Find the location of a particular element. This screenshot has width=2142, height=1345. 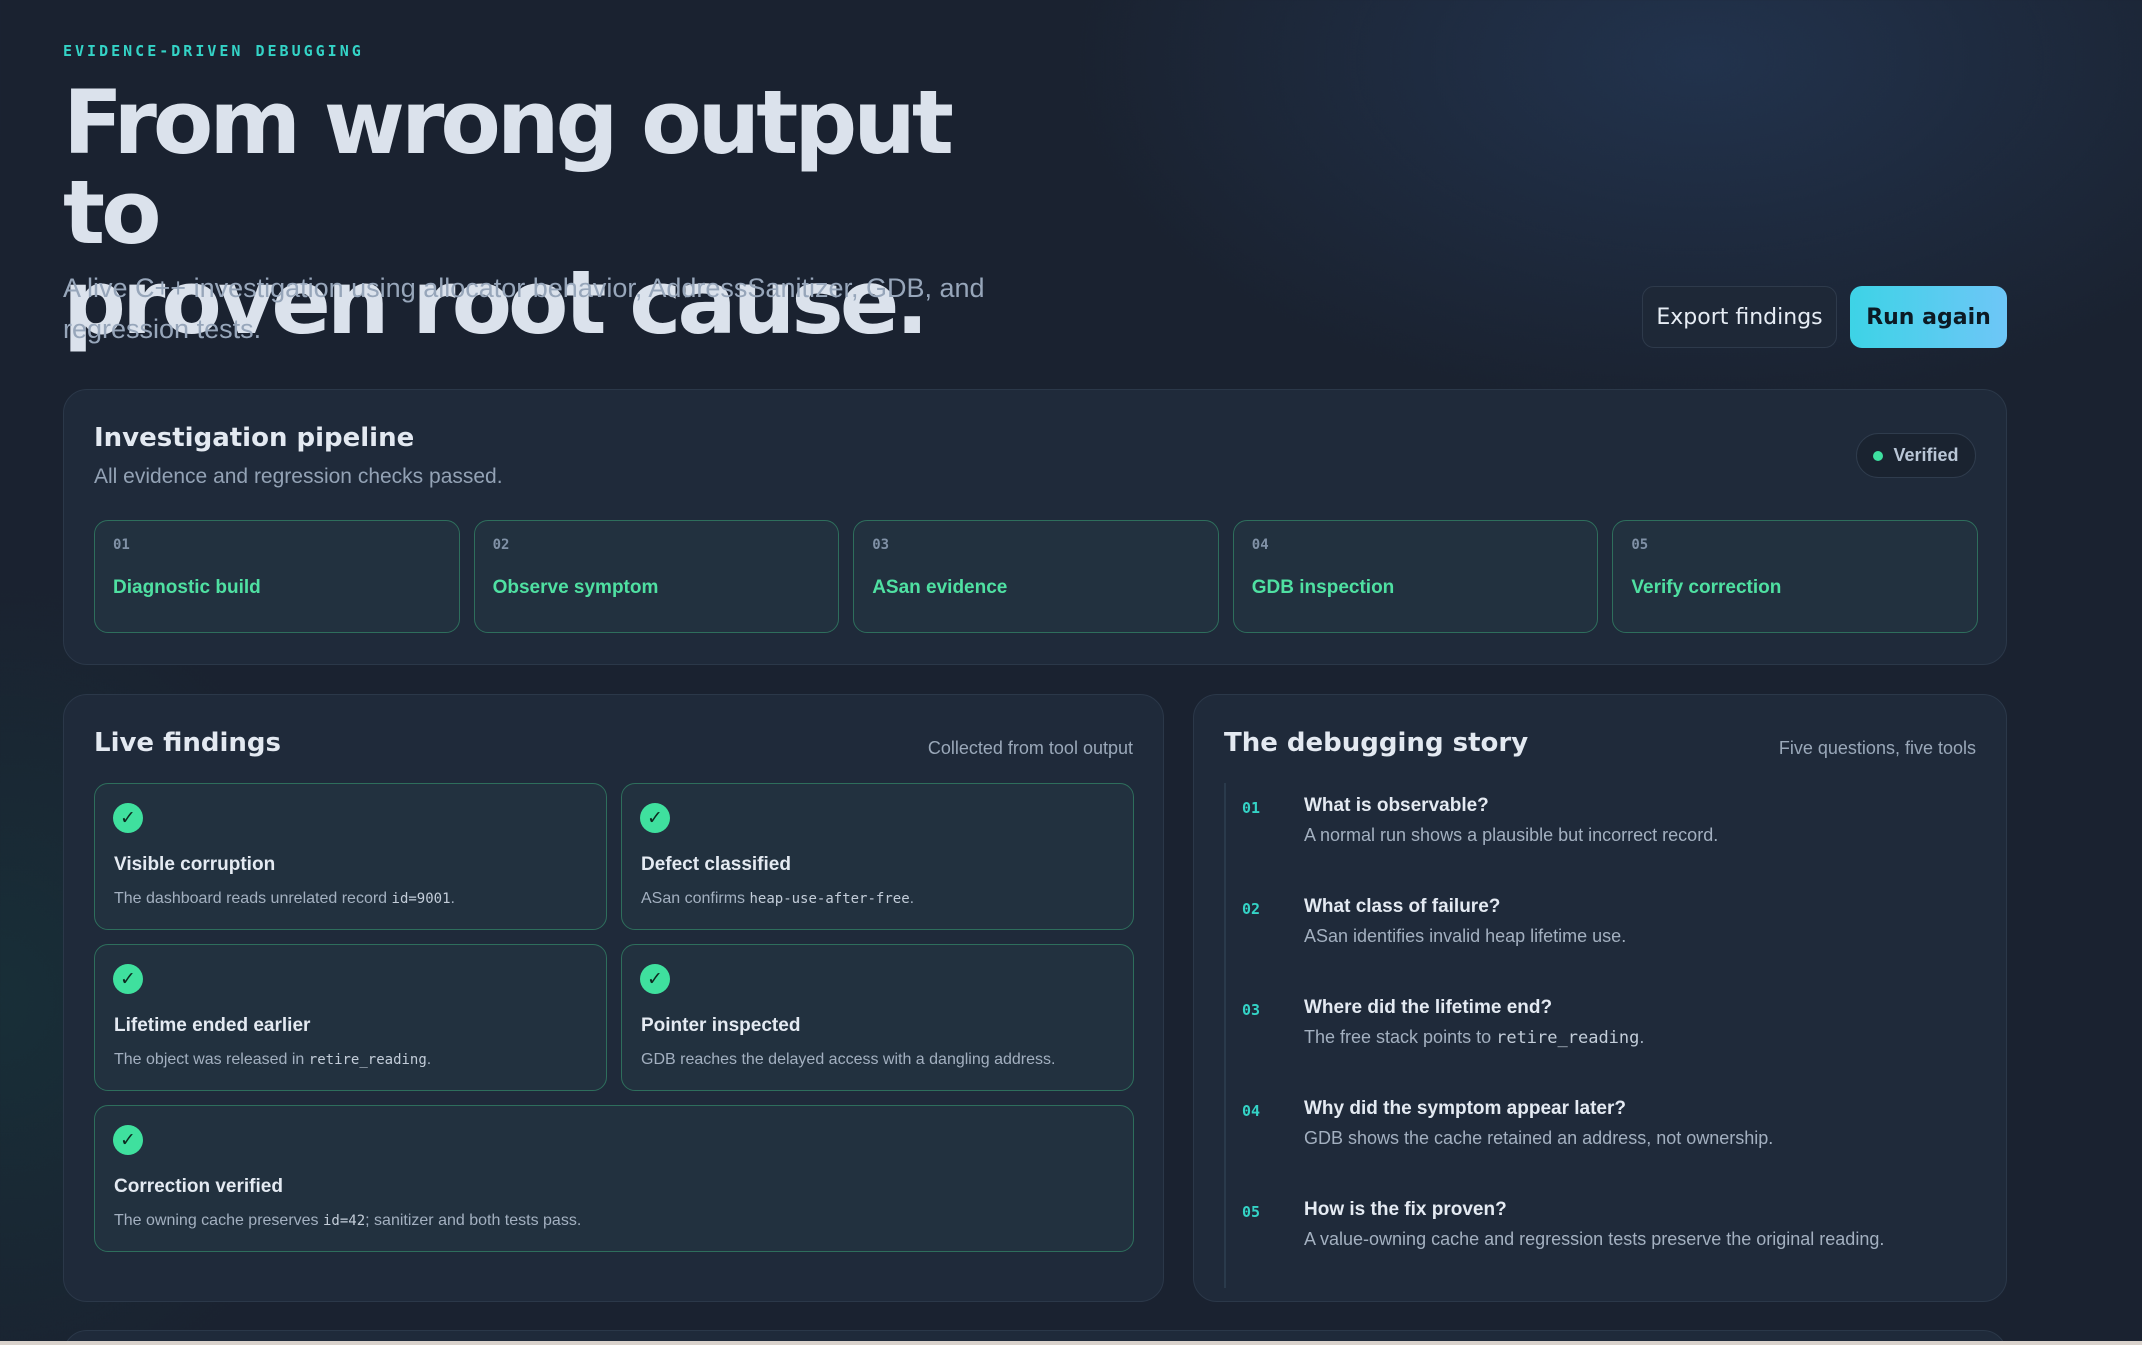

pipeline-step-diagnostic-build: 01 Diagnostic build is located at coordinates (277, 576).